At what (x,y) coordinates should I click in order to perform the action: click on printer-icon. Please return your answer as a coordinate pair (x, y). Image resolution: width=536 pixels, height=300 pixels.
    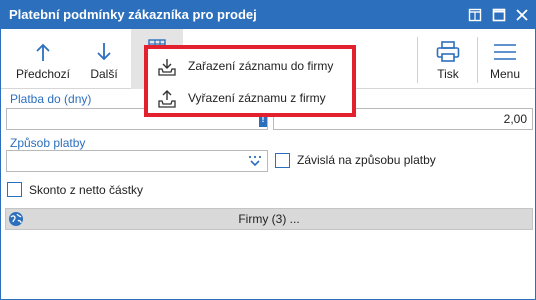
    Looking at the image, I should click on (448, 52).